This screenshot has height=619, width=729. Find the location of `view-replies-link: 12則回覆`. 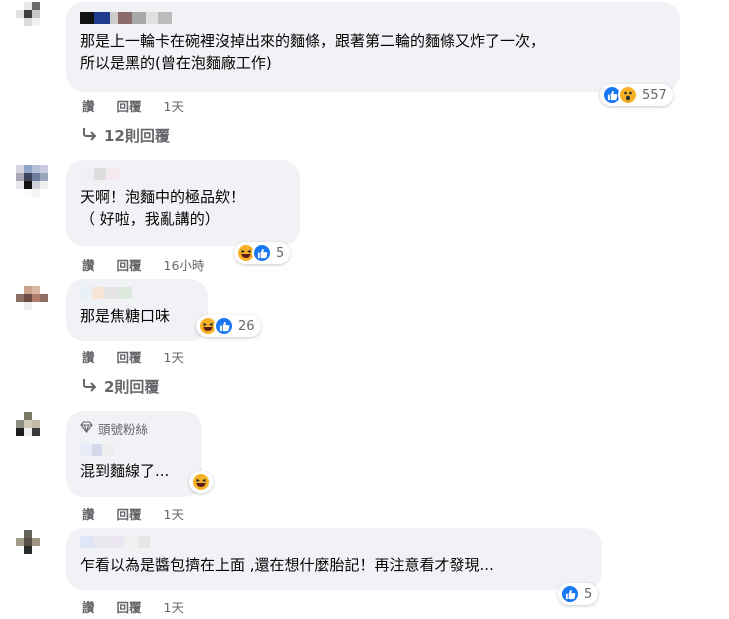

view-replies-link: 12則回覆 is located at coordinates (126, 135).